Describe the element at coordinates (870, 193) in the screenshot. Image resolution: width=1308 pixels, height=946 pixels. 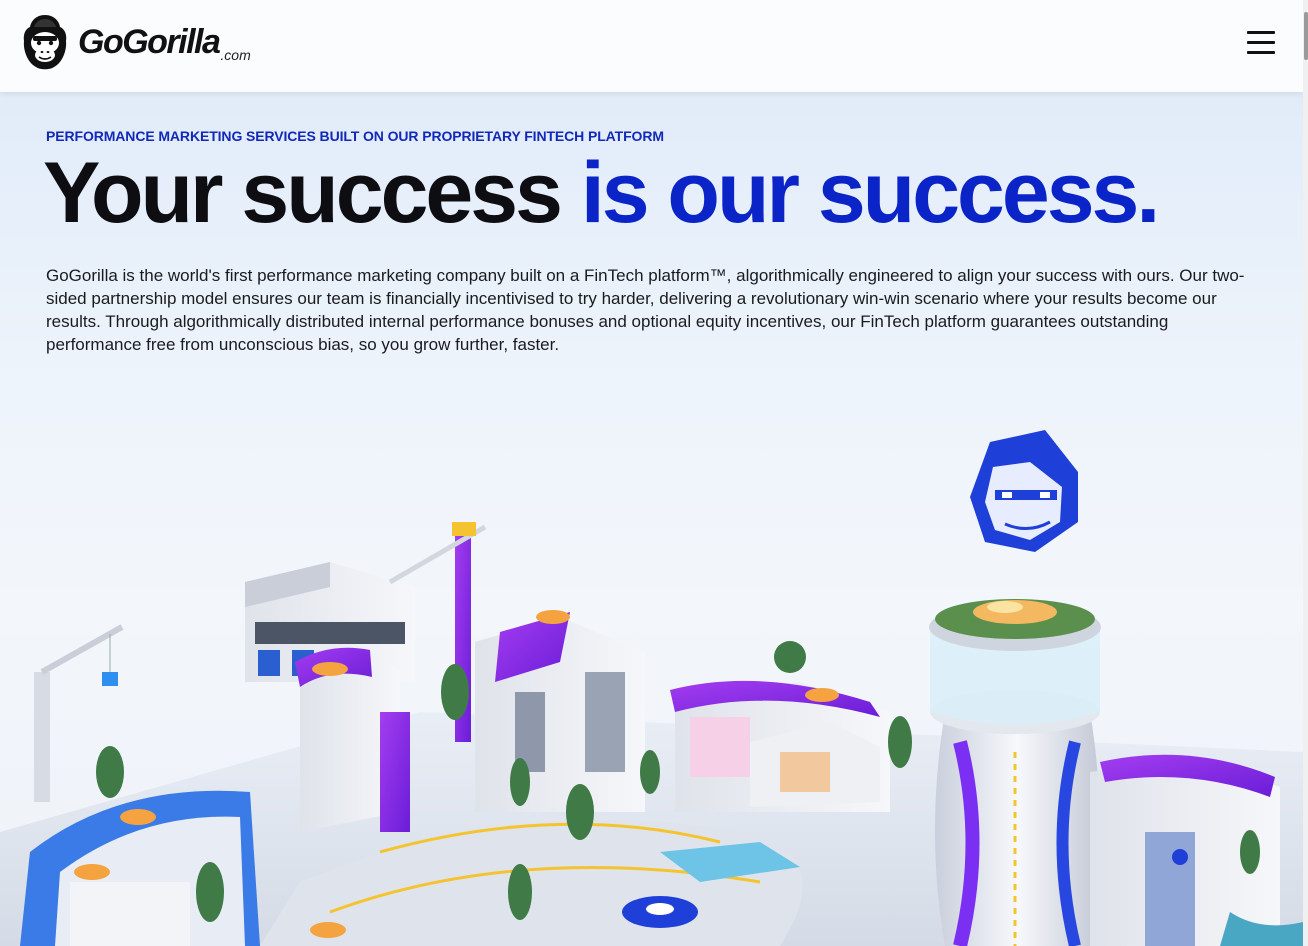
I see `headline-blue-part: is our success.` at that location.